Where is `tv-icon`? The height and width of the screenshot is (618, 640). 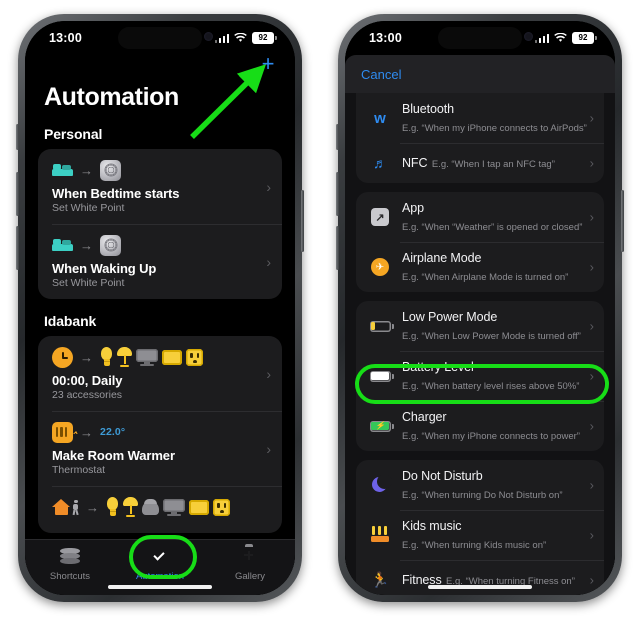 tv-icon is located at coordinates (147, 357).